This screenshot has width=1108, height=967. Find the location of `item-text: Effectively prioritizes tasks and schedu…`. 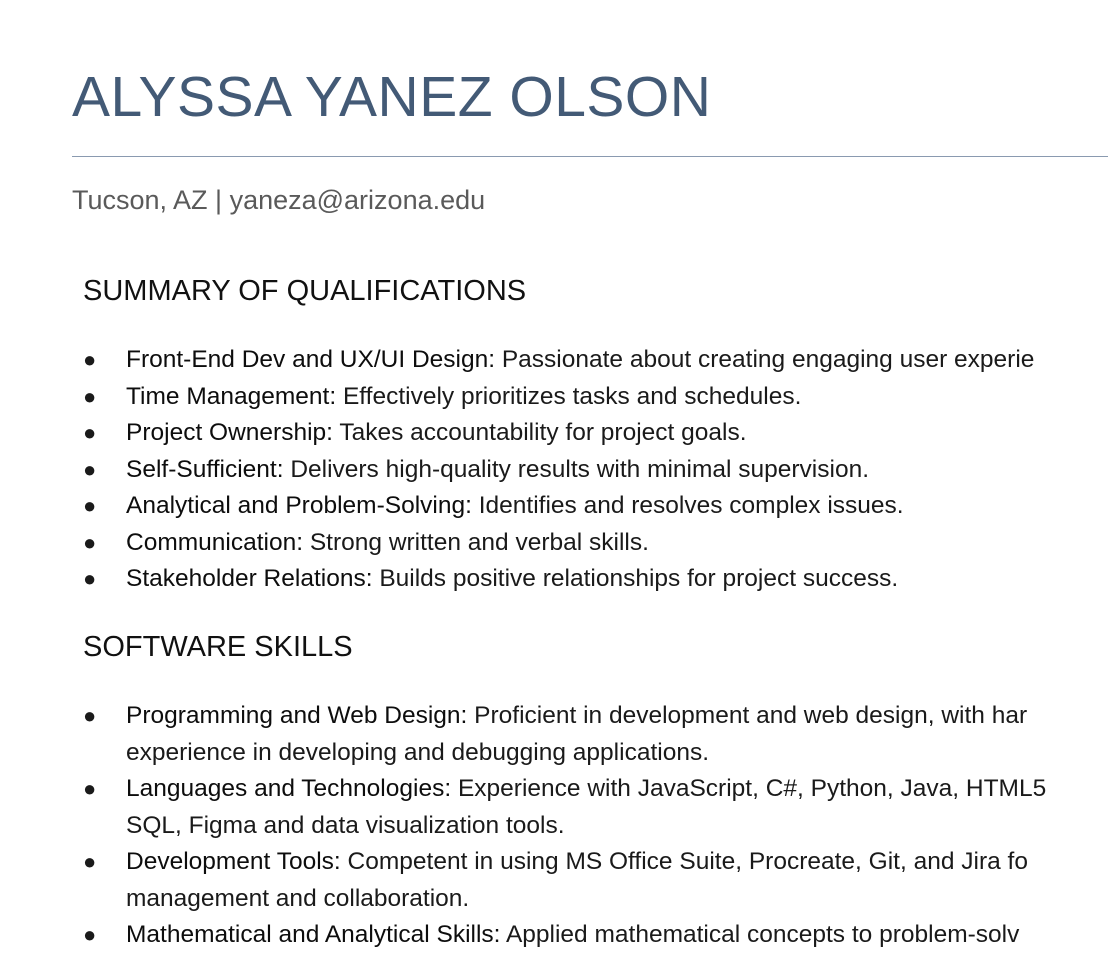

item-text: Effectively prioritizes tasks and schedu… is located at coordinates (569, 396).